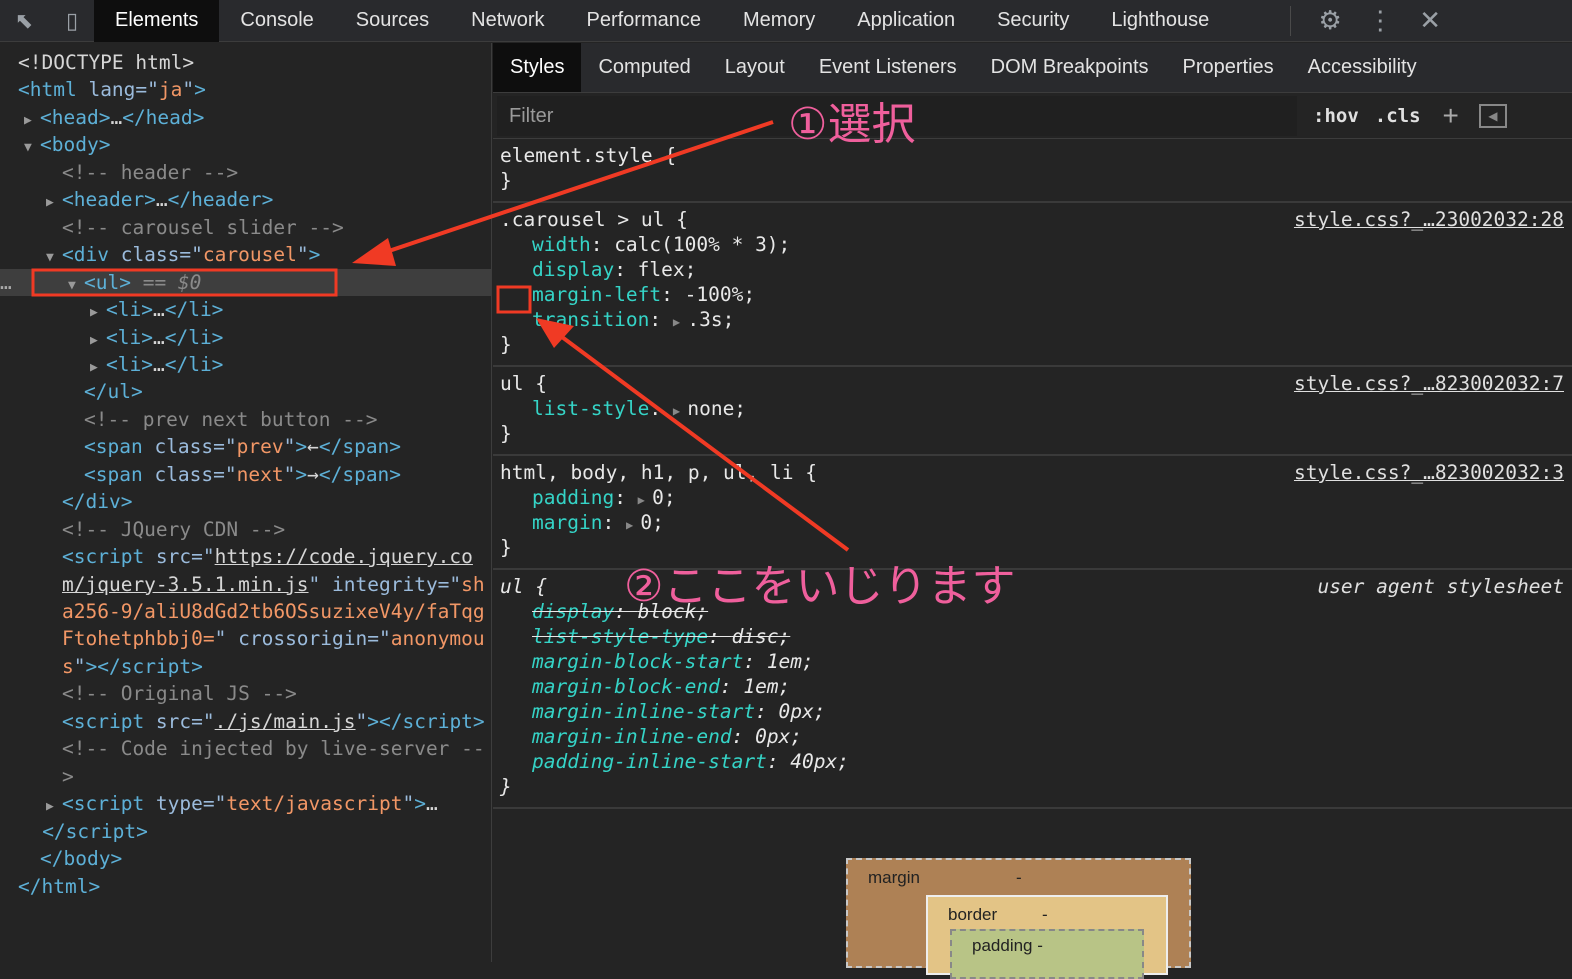 This screenshot has height=979, width=1572. I want to click on dom-node-line: <html lang="ja">, so click(245, 89).